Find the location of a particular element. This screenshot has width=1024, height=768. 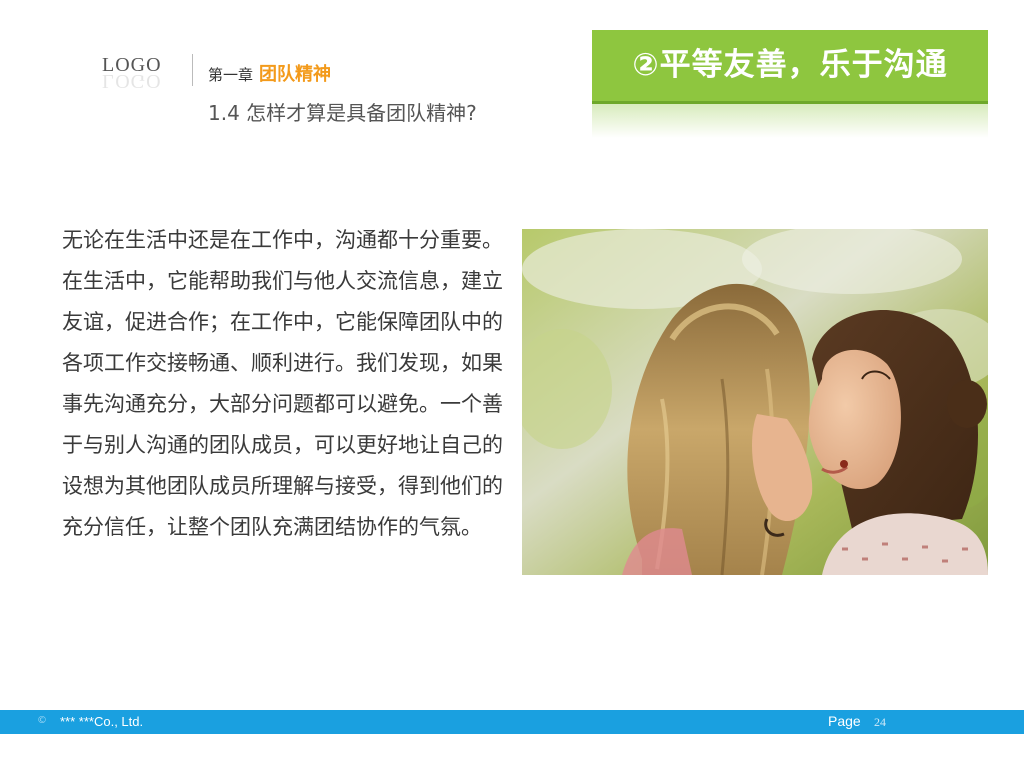

footer-company: *** ***Co., Ltd. is located at coordinates (102, 721).